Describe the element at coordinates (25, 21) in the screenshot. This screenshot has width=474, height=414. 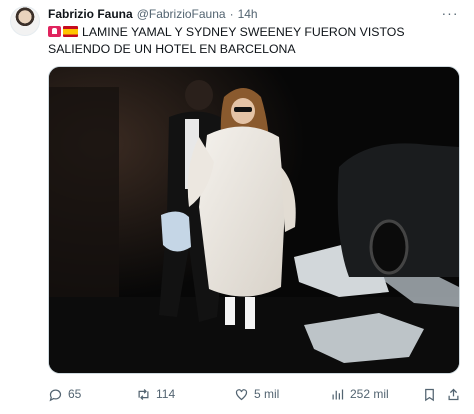
I see `avatar` at that location.